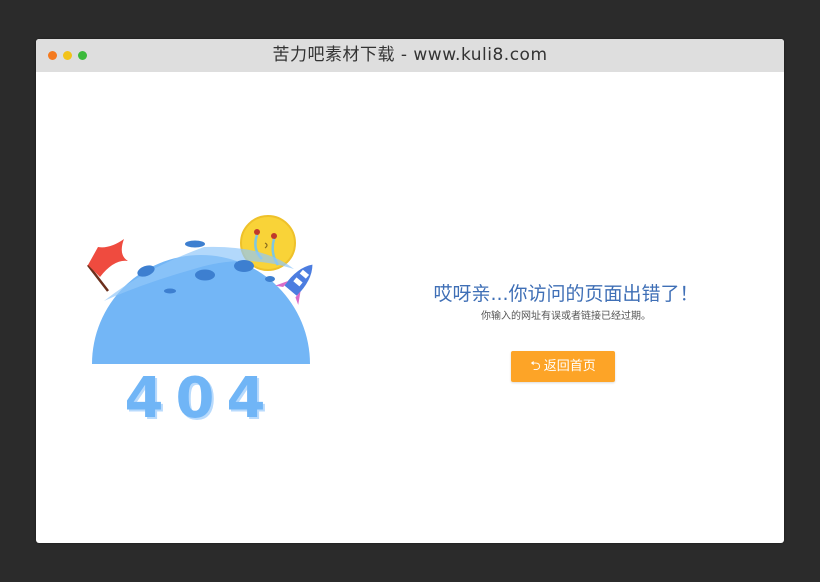 This screenshot has height=582, width=820. I want to click on return-home-button: ⮌ 返回首页, so click(563, 366).